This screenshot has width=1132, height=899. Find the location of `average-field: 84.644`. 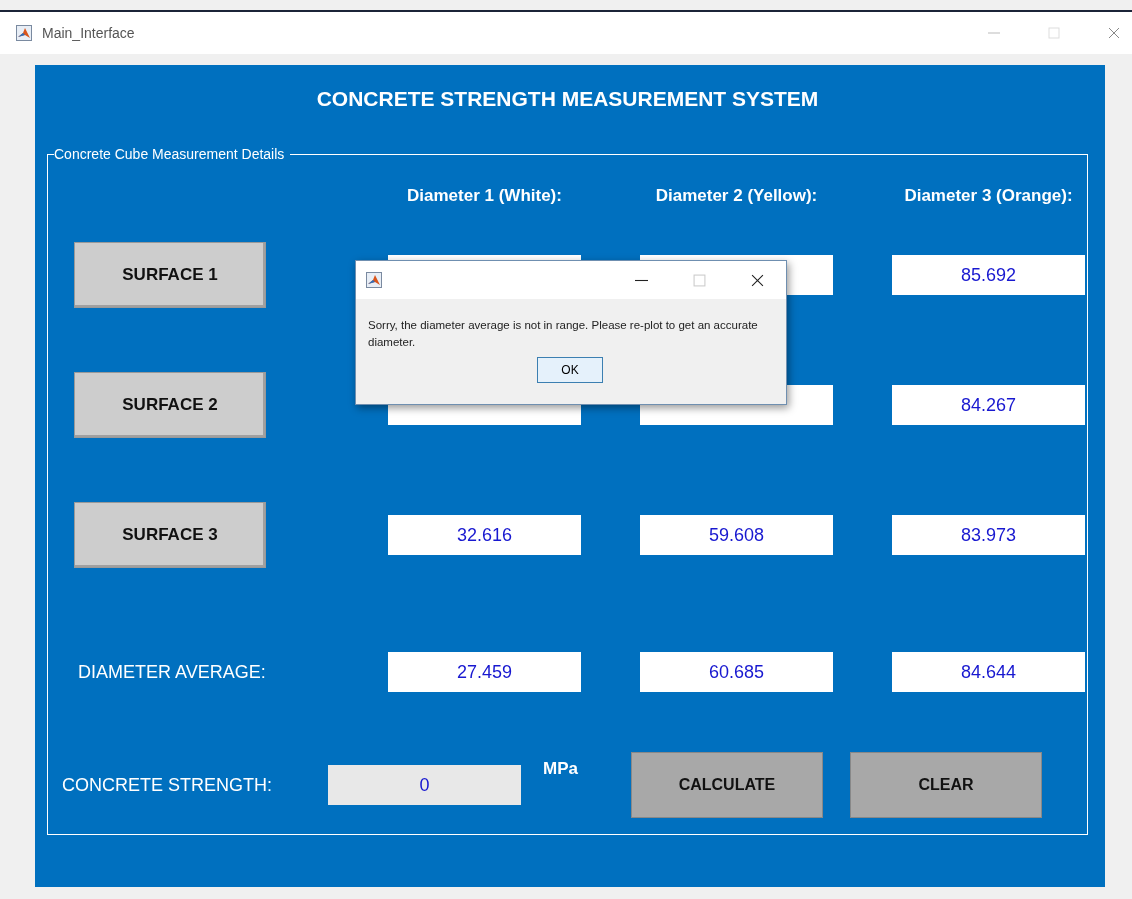

average-field: 84.644 is located at coordinates (988, 672).